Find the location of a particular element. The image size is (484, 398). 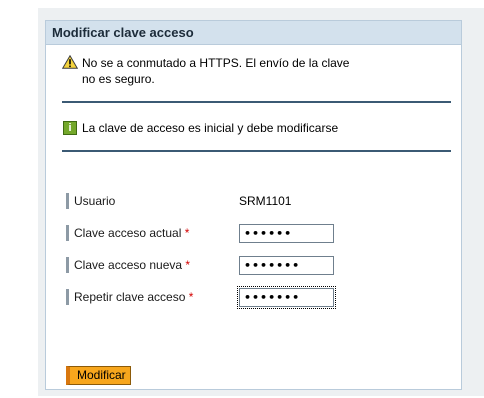

new-password-label: Clave acceso nueva * is located at coordinates (156, 265).